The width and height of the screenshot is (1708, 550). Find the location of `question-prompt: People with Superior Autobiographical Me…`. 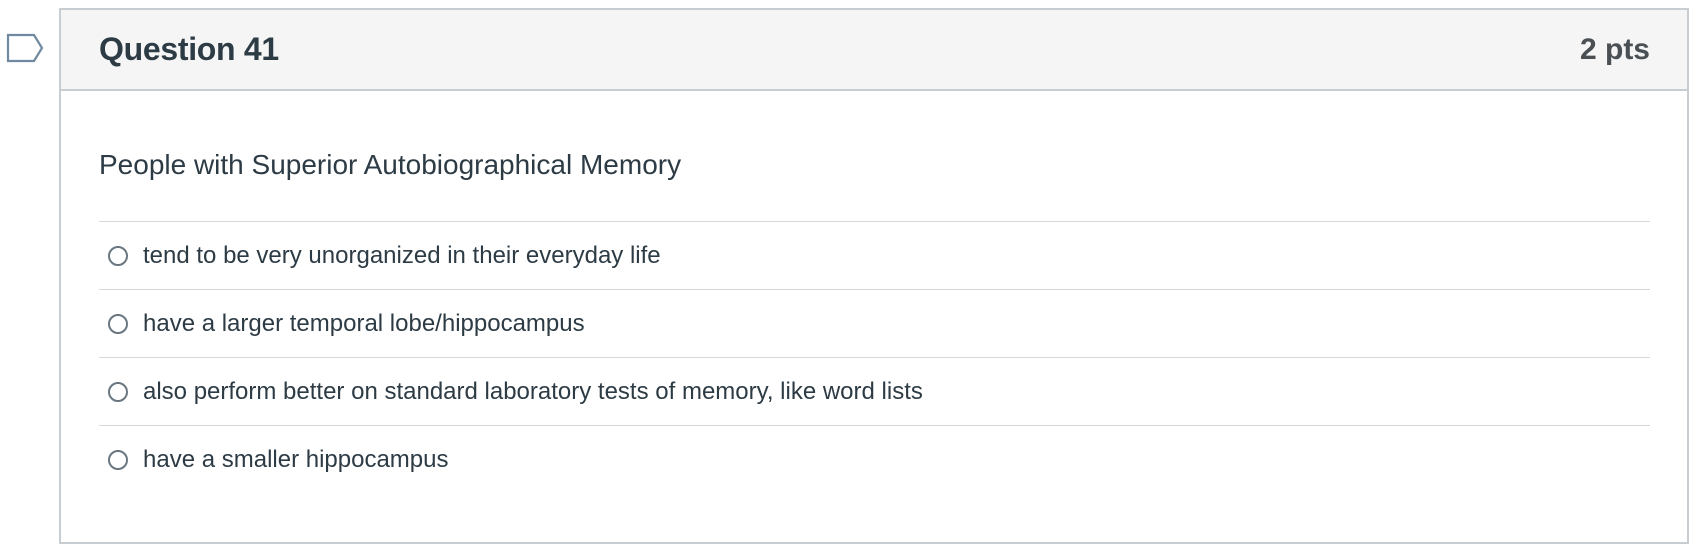

question-prompt: People with Superior Autobiographical Me… is located at coordinates (390, 164).